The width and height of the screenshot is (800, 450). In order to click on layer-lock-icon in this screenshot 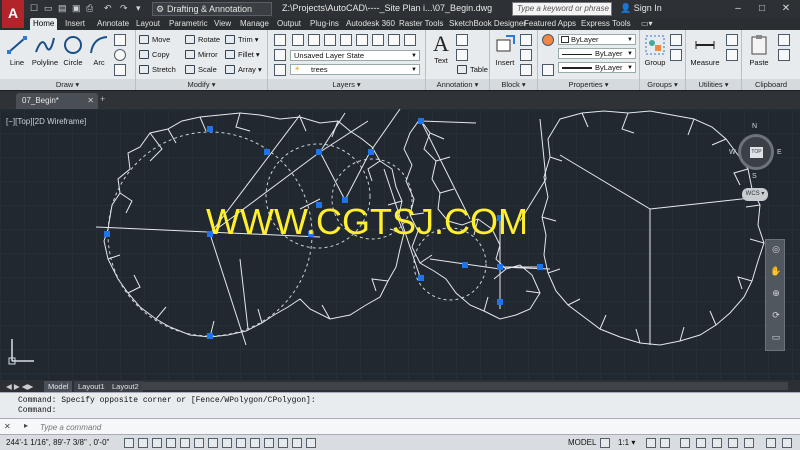, I will do `click(298, 40)`.